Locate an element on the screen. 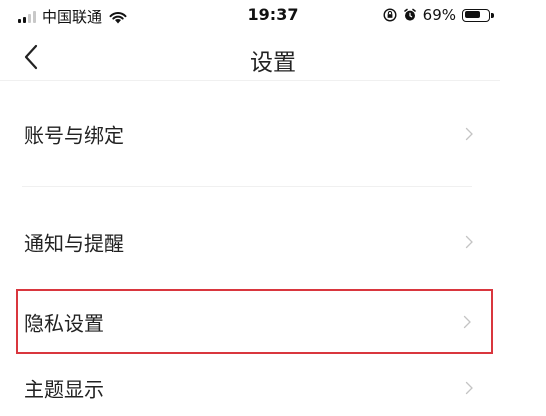 The height and width of the screenshot is (416, 546). nav-divider is located at coordinates (250, 80).